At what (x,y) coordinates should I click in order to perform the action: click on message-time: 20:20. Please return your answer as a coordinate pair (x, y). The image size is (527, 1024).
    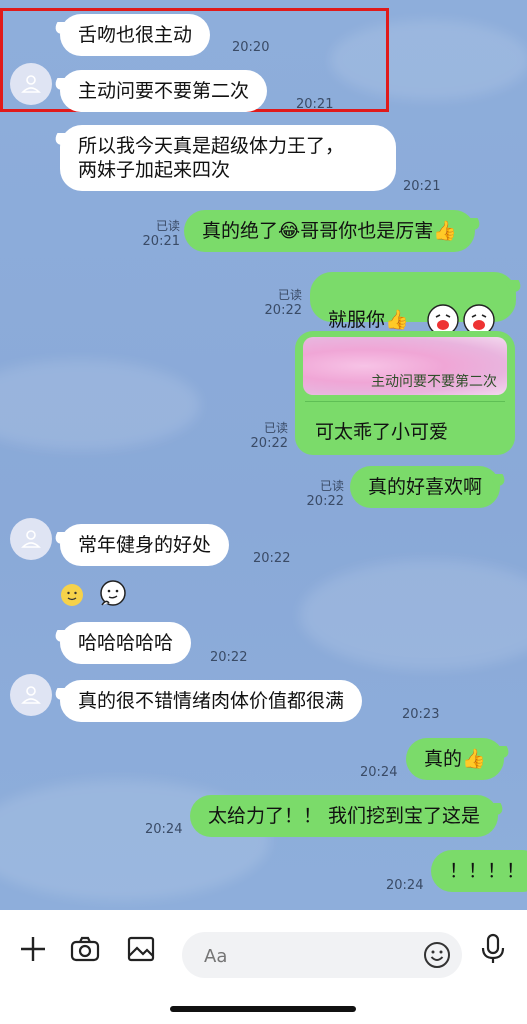
    Looking at the image, I should click on (251, 47).